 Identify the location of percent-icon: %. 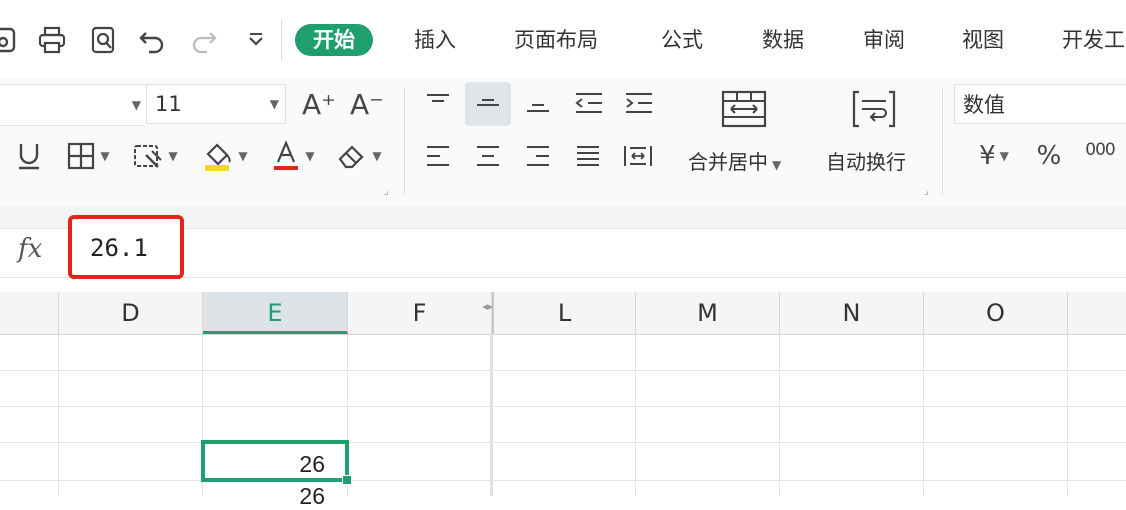
(1049, 156).